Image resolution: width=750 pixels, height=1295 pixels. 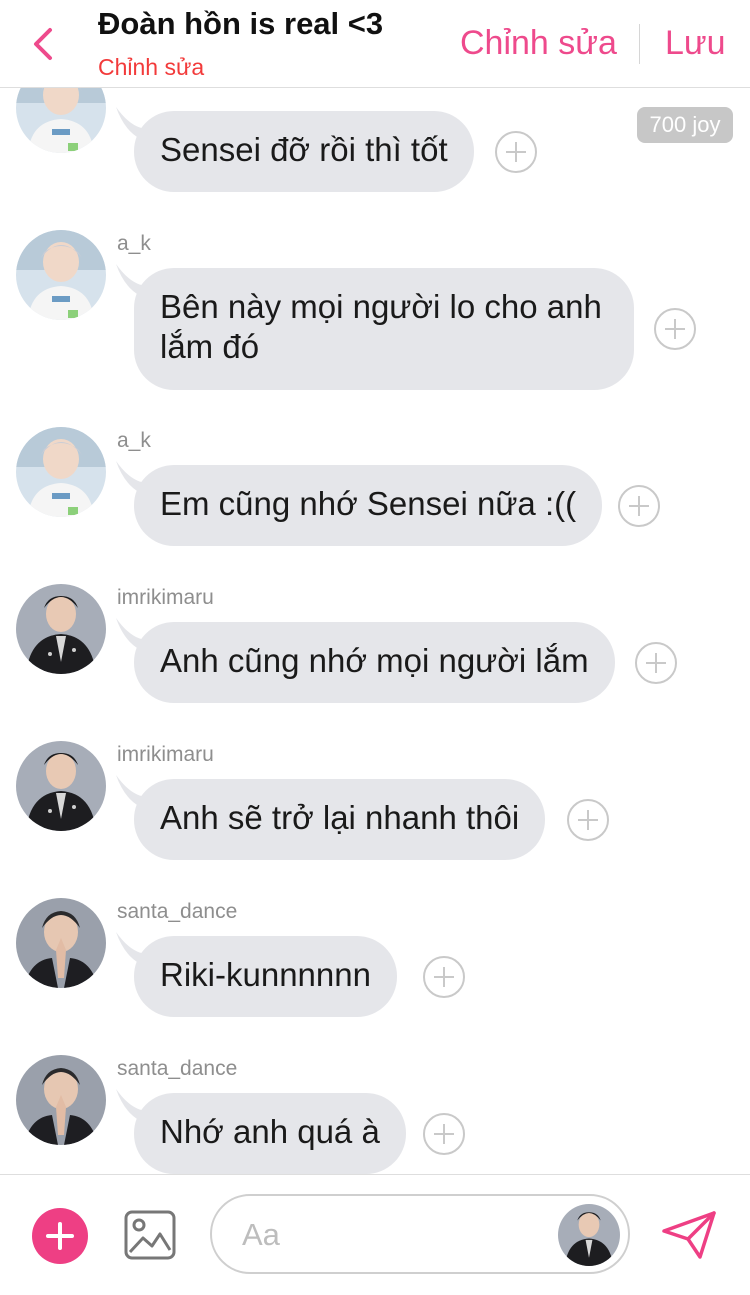 I want to click on back-button, so click(x=46, y=44).